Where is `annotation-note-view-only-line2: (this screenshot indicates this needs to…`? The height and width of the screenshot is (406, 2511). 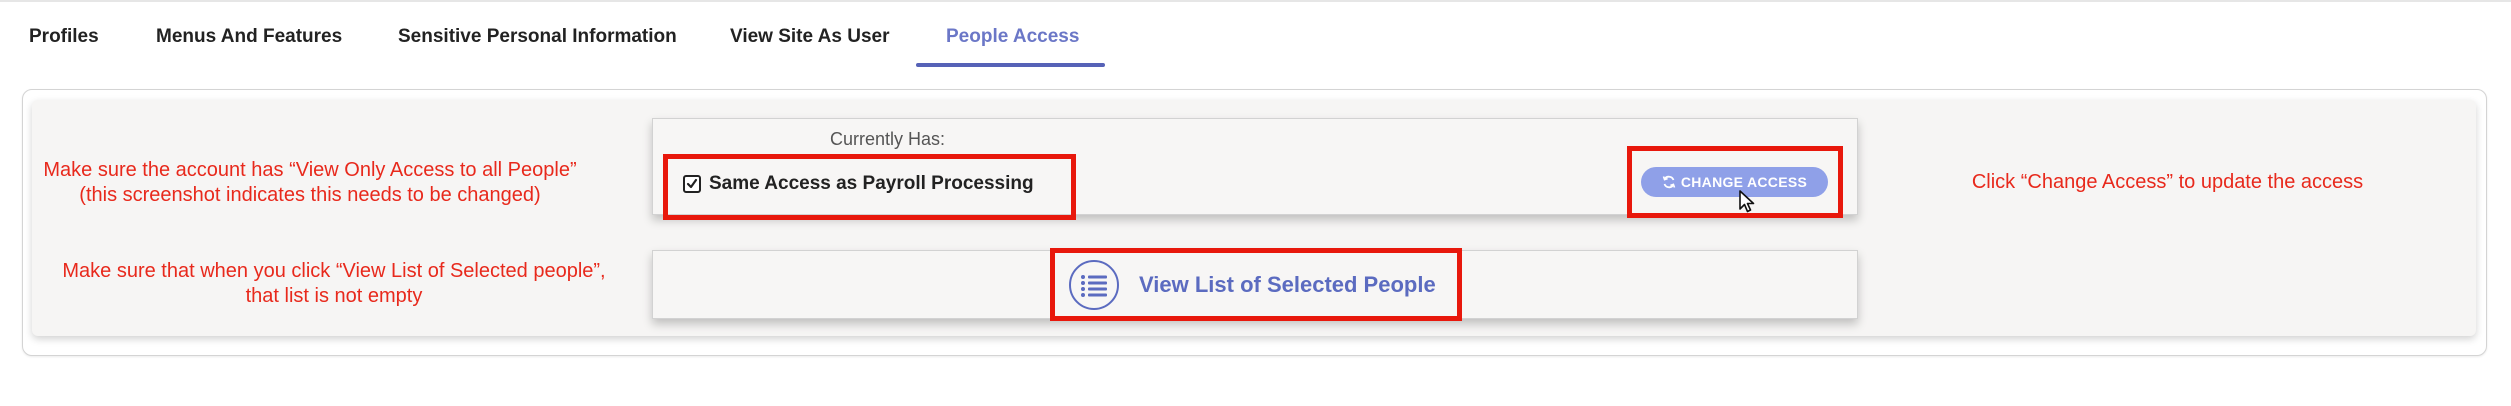
annotation-note-view-only-line2: (this screenshot indicates this needs to… is located at coordinates (310, 195).